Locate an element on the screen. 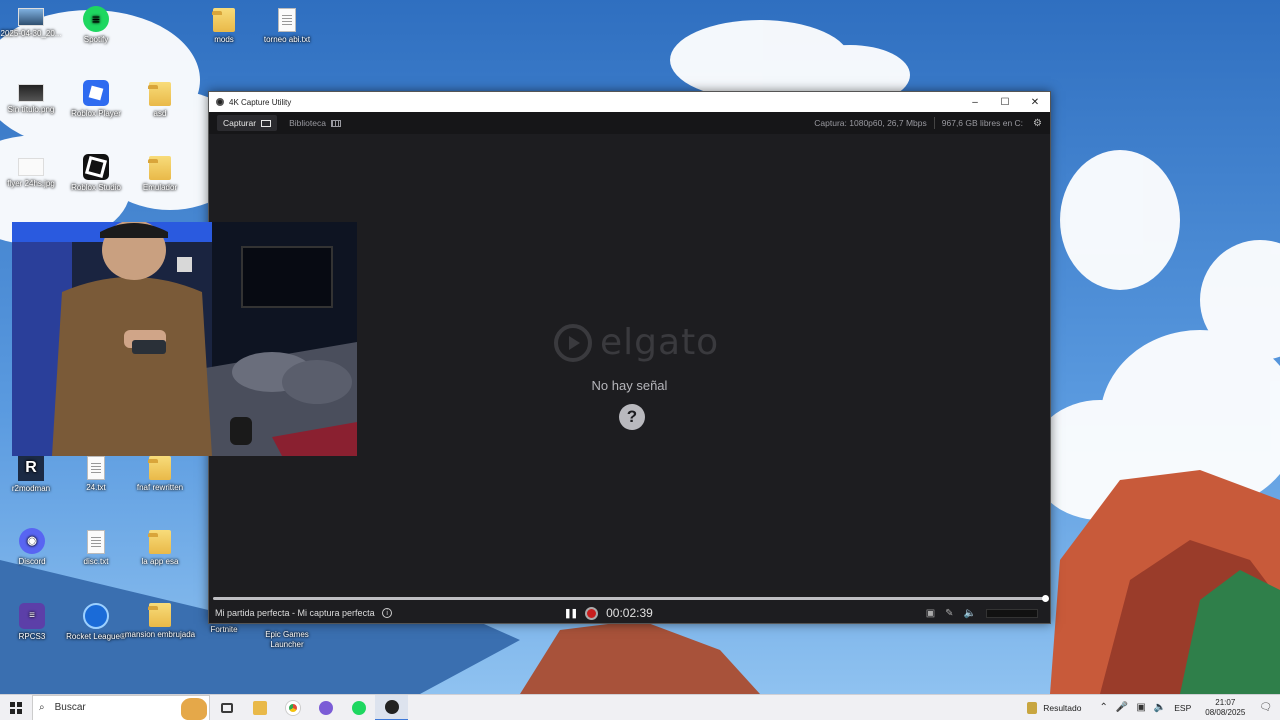  maximize-button: ☐ is located at coordinates (1005, 102).